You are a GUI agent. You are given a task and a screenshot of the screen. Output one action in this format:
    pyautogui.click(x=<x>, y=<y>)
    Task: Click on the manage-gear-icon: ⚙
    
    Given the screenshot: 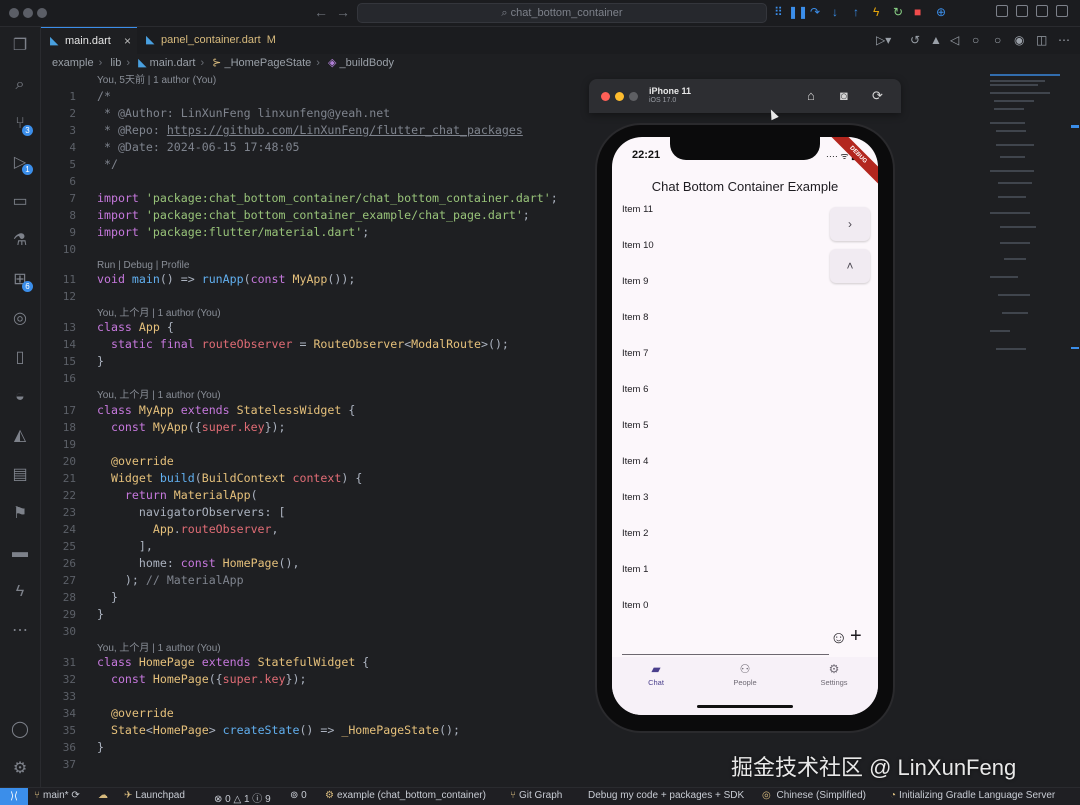 What is the action you would take?
    pyautogui.click(x=20, y=769)
    